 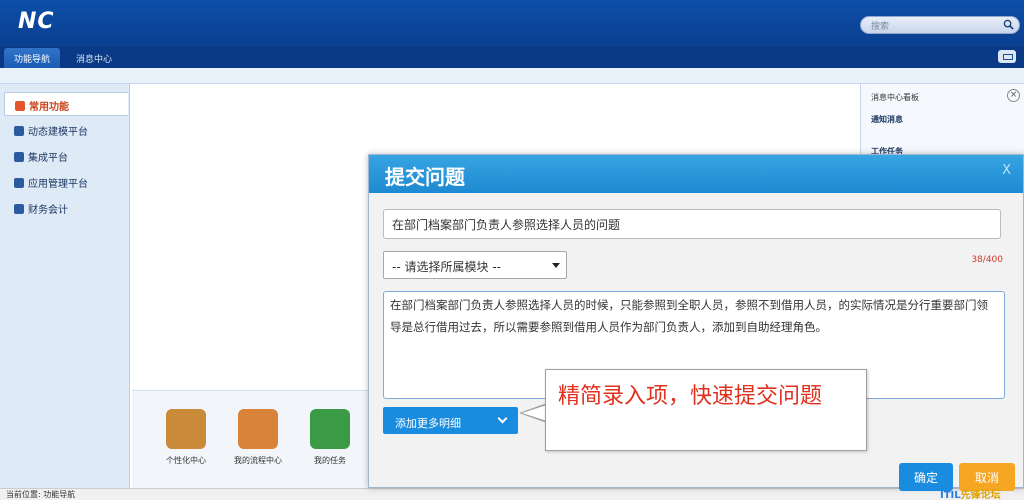 I want to click on search-input: 搜索, so click(x=880, y=25).